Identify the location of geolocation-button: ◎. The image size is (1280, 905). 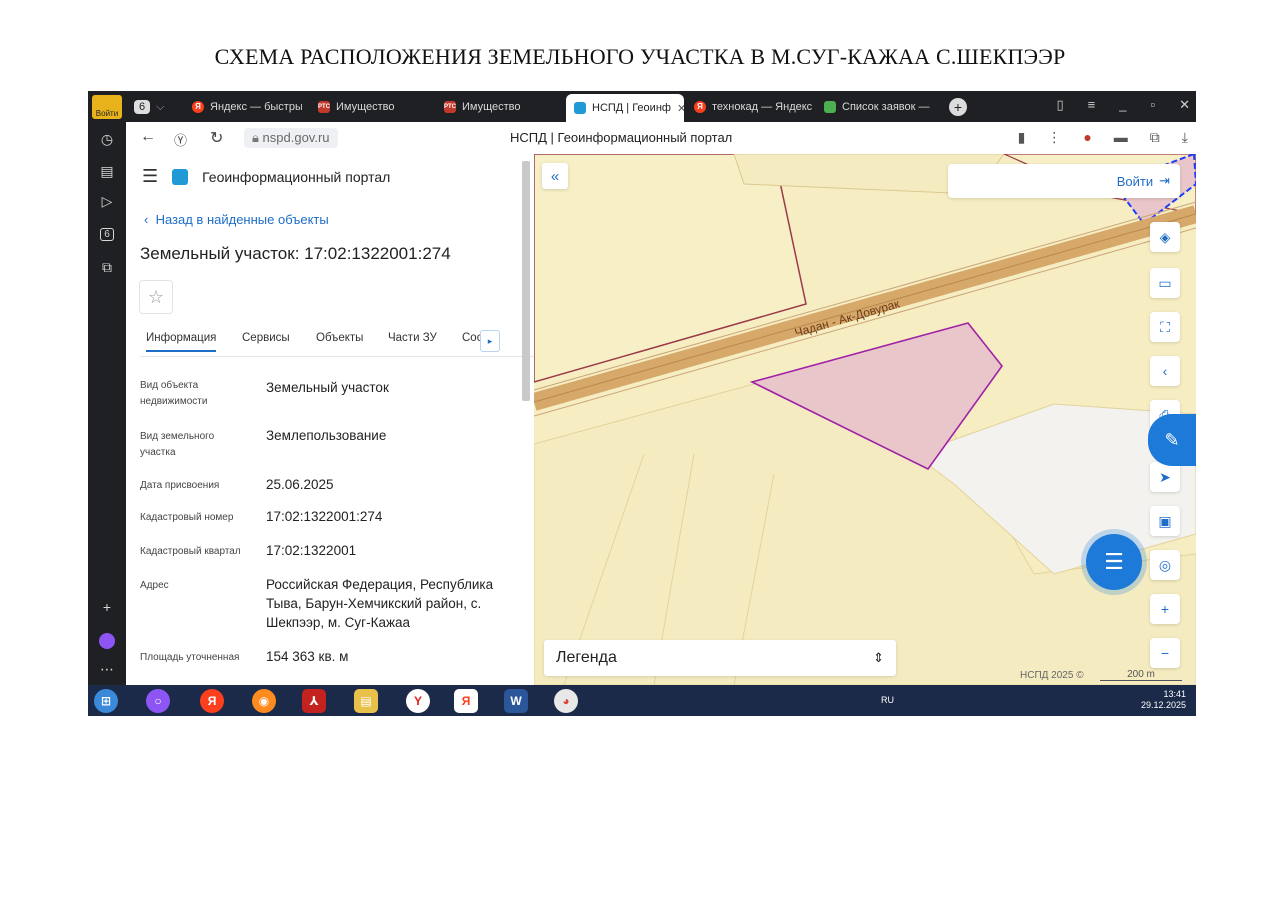
(1165, 565).